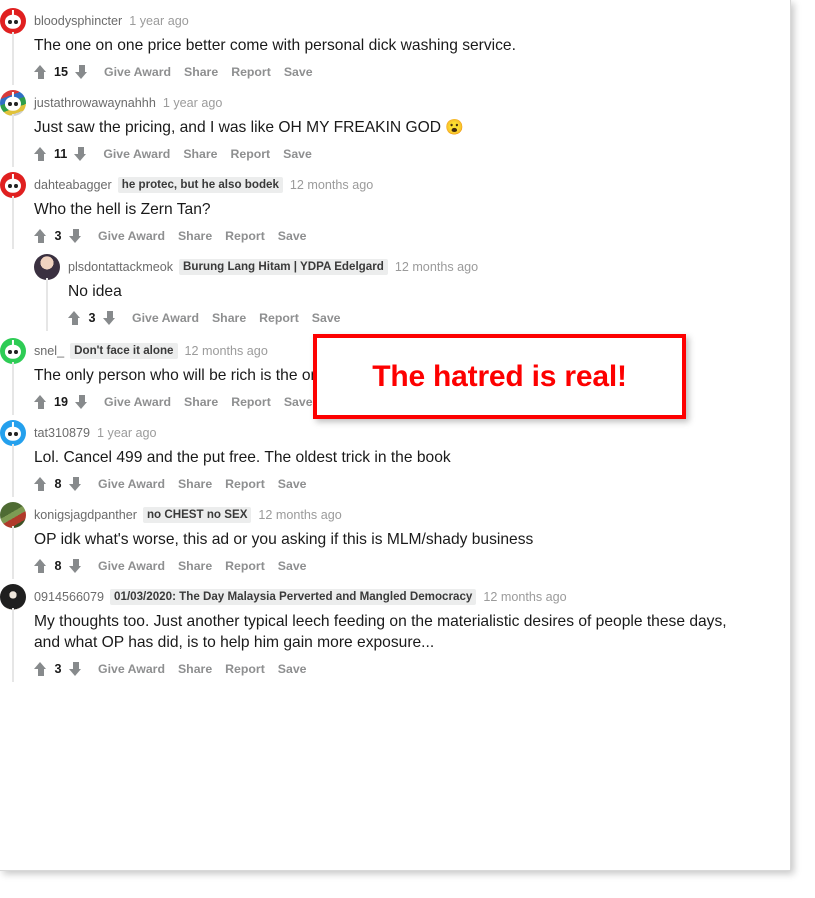  I want to click on author-flair: no CHEST no SEX, so click(197, 515).